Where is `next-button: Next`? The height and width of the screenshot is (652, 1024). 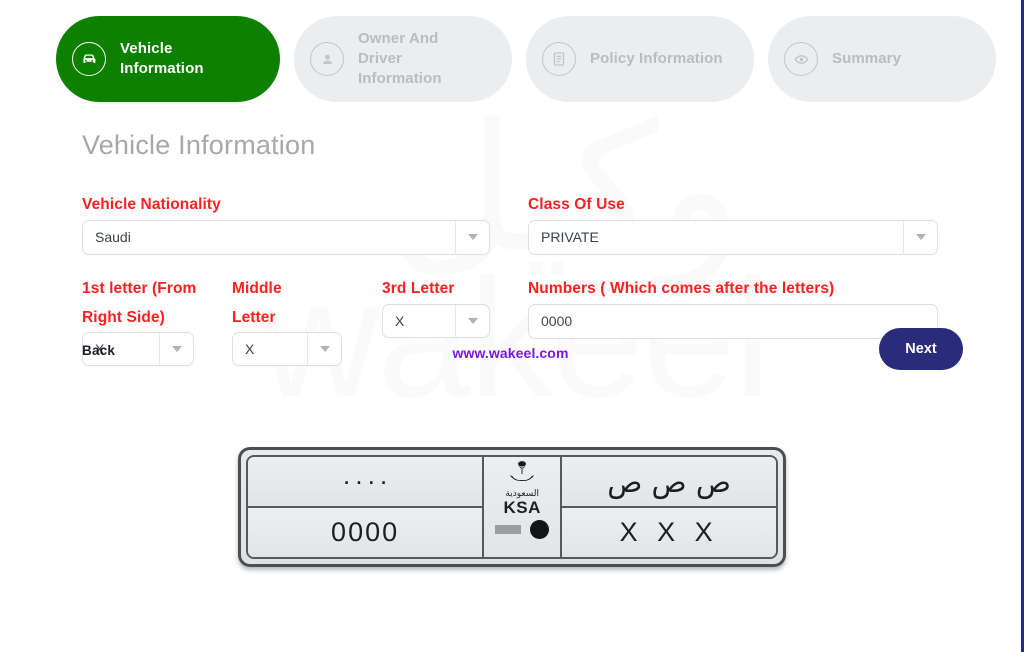 next-button: Next is located at coordinates (921, 349).